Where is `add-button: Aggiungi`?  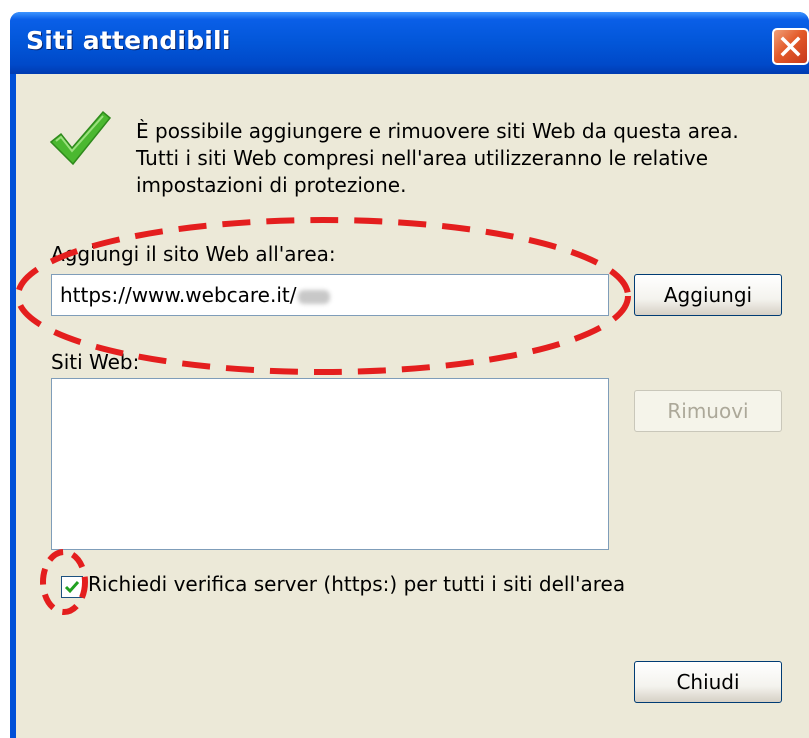
add-button: Aggiungi is located at coordinates (708, 295).